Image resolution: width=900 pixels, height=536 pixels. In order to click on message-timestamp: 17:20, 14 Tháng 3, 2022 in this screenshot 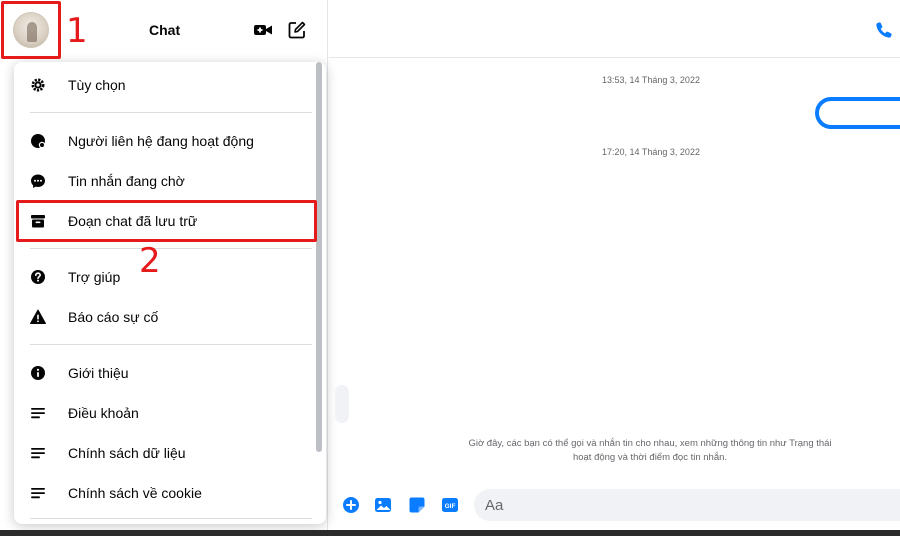, I will do `click(651, 152)`.